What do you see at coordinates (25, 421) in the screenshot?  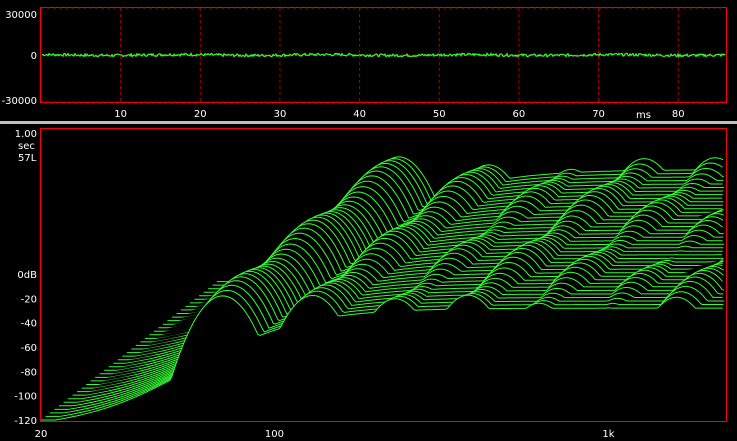 I see `waterfall-y-tick: -120` at bounding box center [25, 421].